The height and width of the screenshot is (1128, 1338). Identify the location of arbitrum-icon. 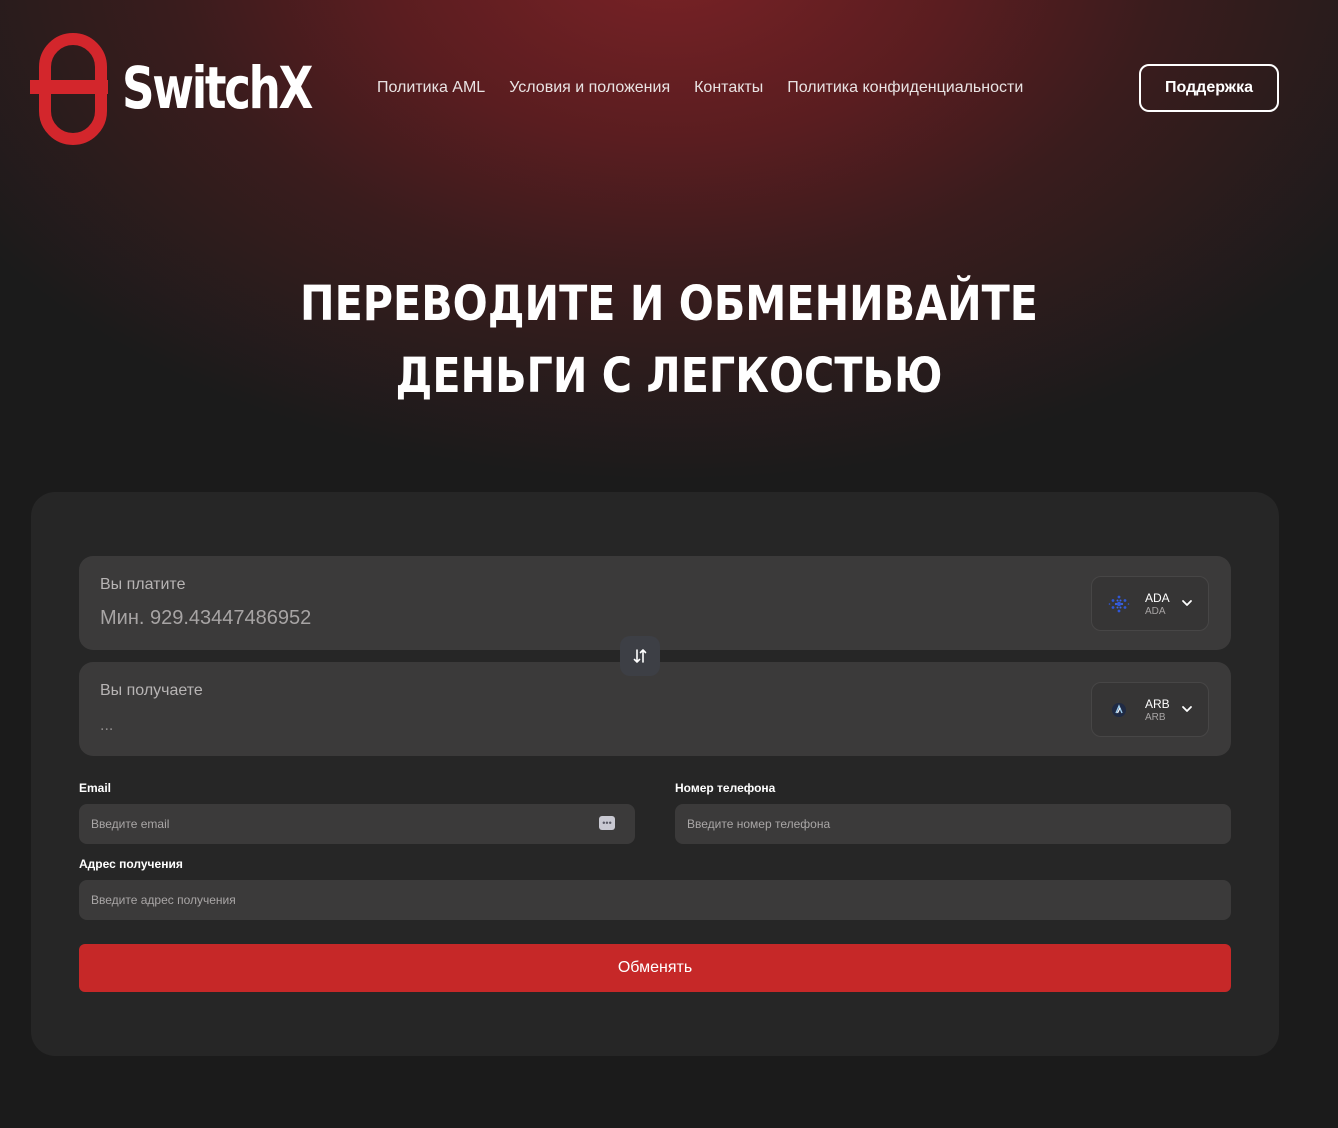
(1119, 710).